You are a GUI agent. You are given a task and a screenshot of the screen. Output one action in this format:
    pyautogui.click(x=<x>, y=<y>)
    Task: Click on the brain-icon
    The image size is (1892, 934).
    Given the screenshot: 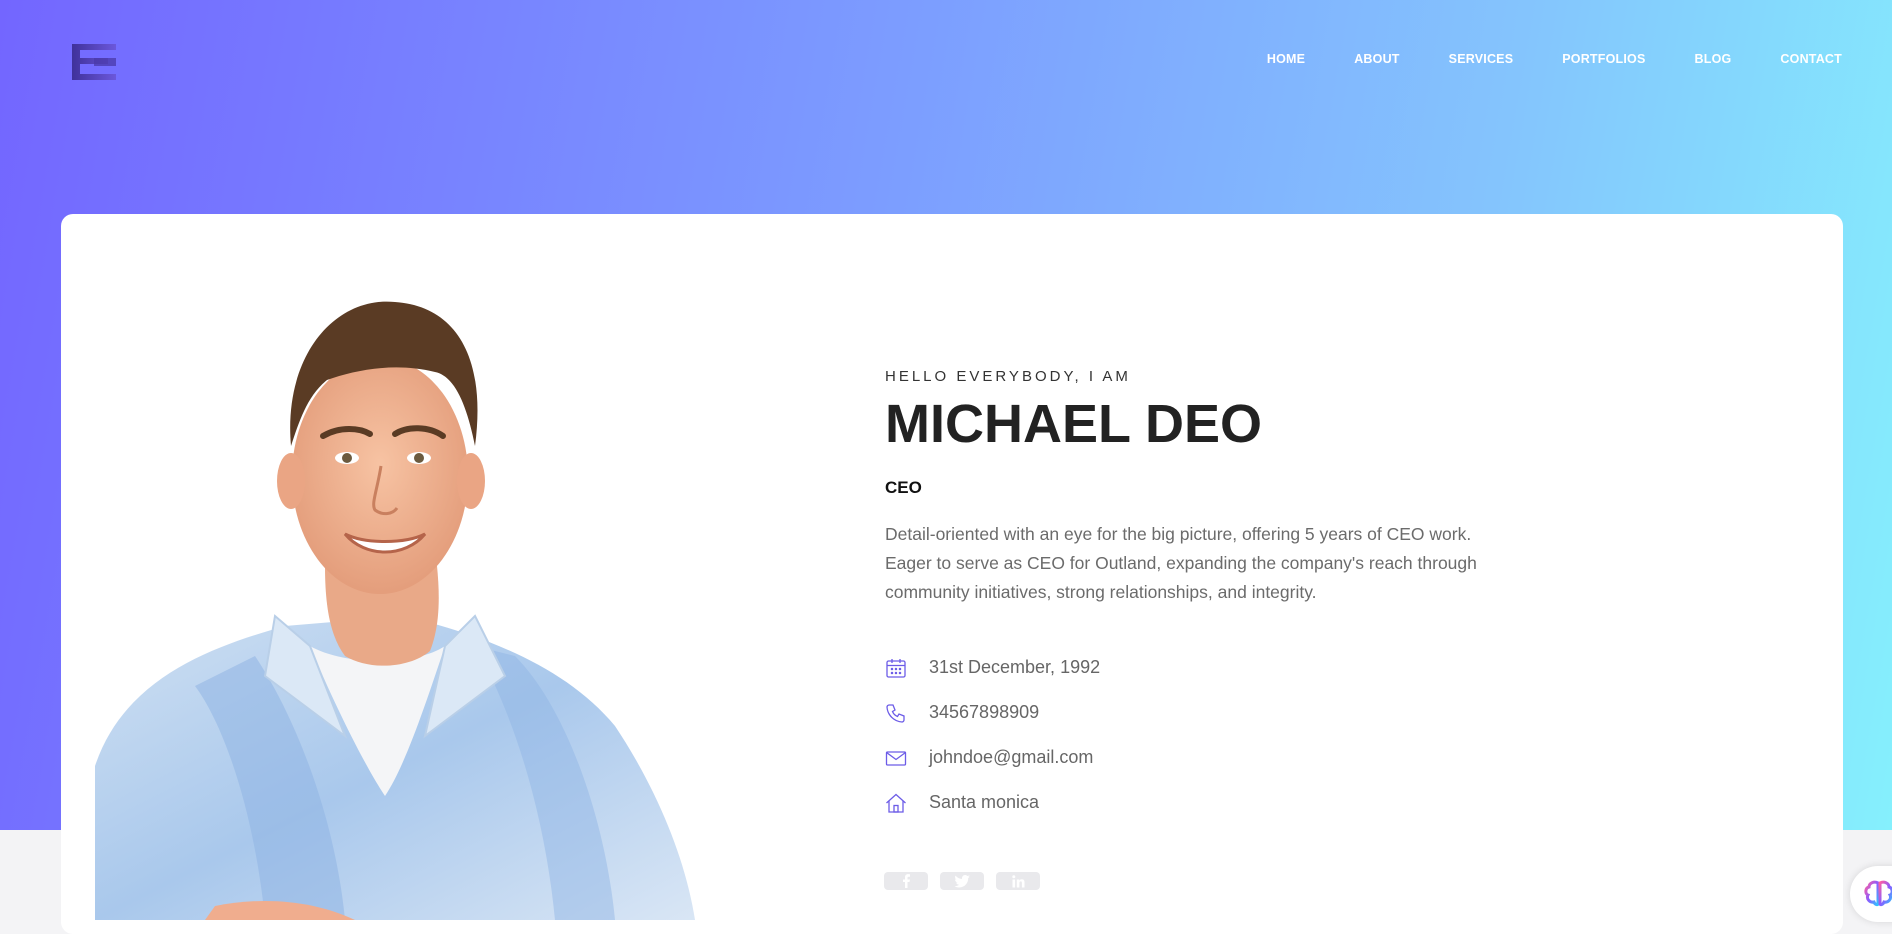 What is the action you would take?
    pyautogui.click(x=1878, y=893)
    